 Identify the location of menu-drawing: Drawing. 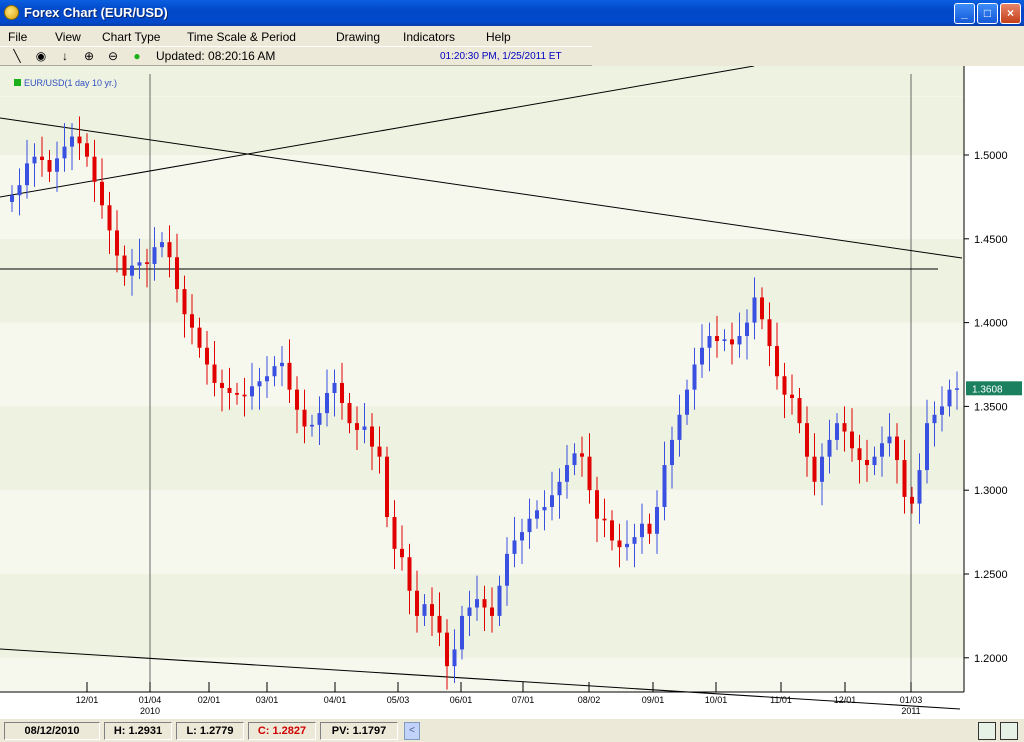
(358, 37).